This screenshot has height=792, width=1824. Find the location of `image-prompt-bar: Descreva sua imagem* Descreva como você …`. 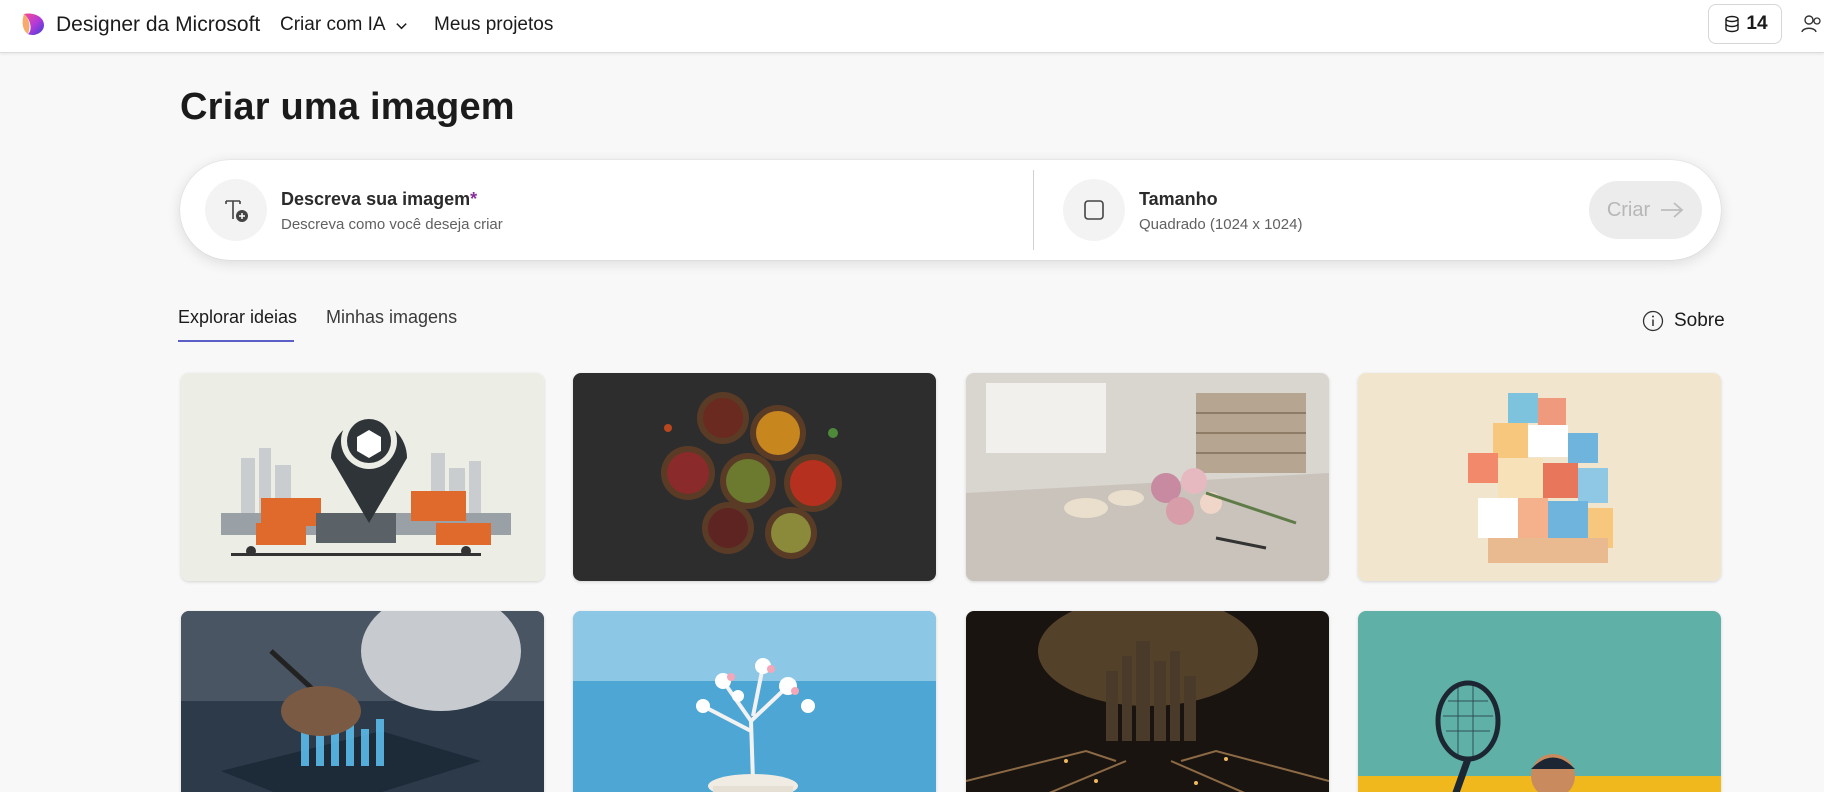

image-prompt-bar: Descreva sua imagem* Descreva como você … is located at coordinates (950, 210).